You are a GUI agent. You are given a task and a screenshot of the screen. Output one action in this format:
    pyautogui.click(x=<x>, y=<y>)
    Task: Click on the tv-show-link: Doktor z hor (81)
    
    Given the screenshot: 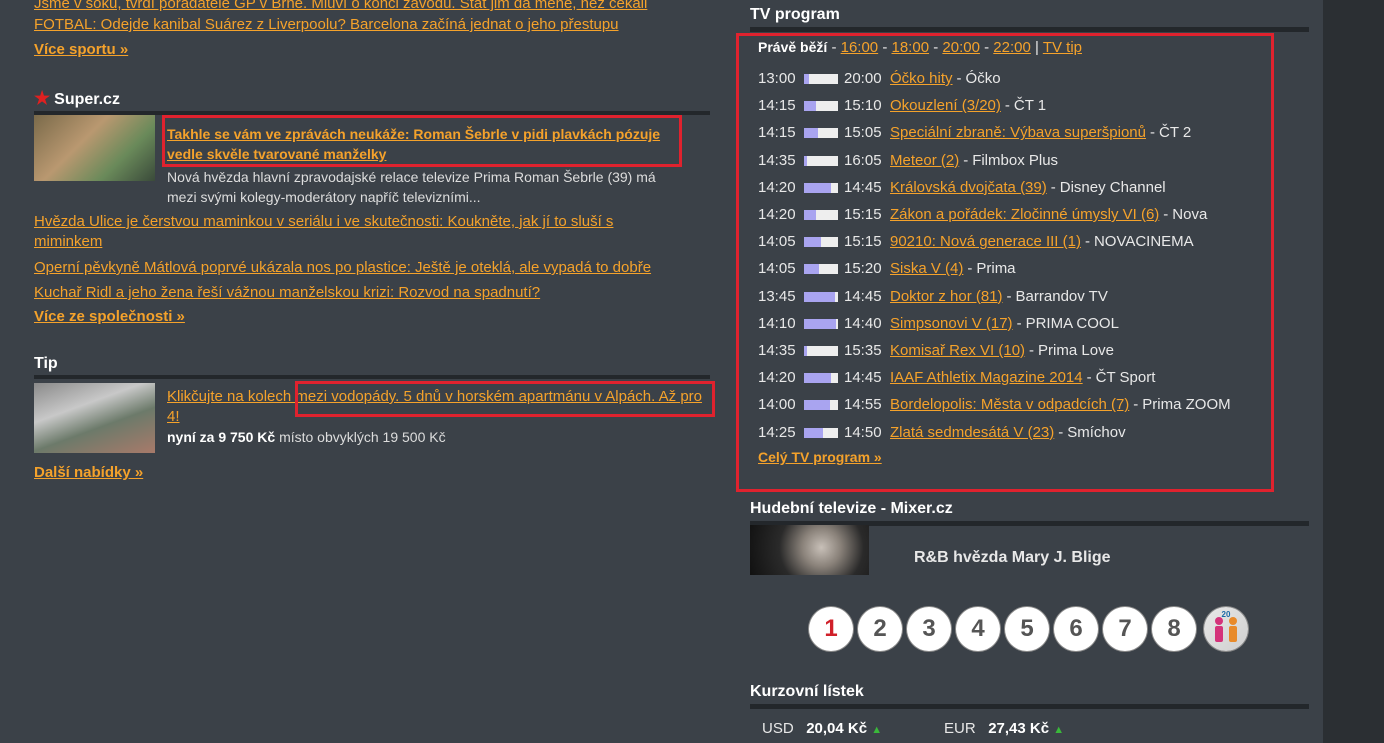 What is the action you would take?
    pyautogui.click(x=946, y=297)
    